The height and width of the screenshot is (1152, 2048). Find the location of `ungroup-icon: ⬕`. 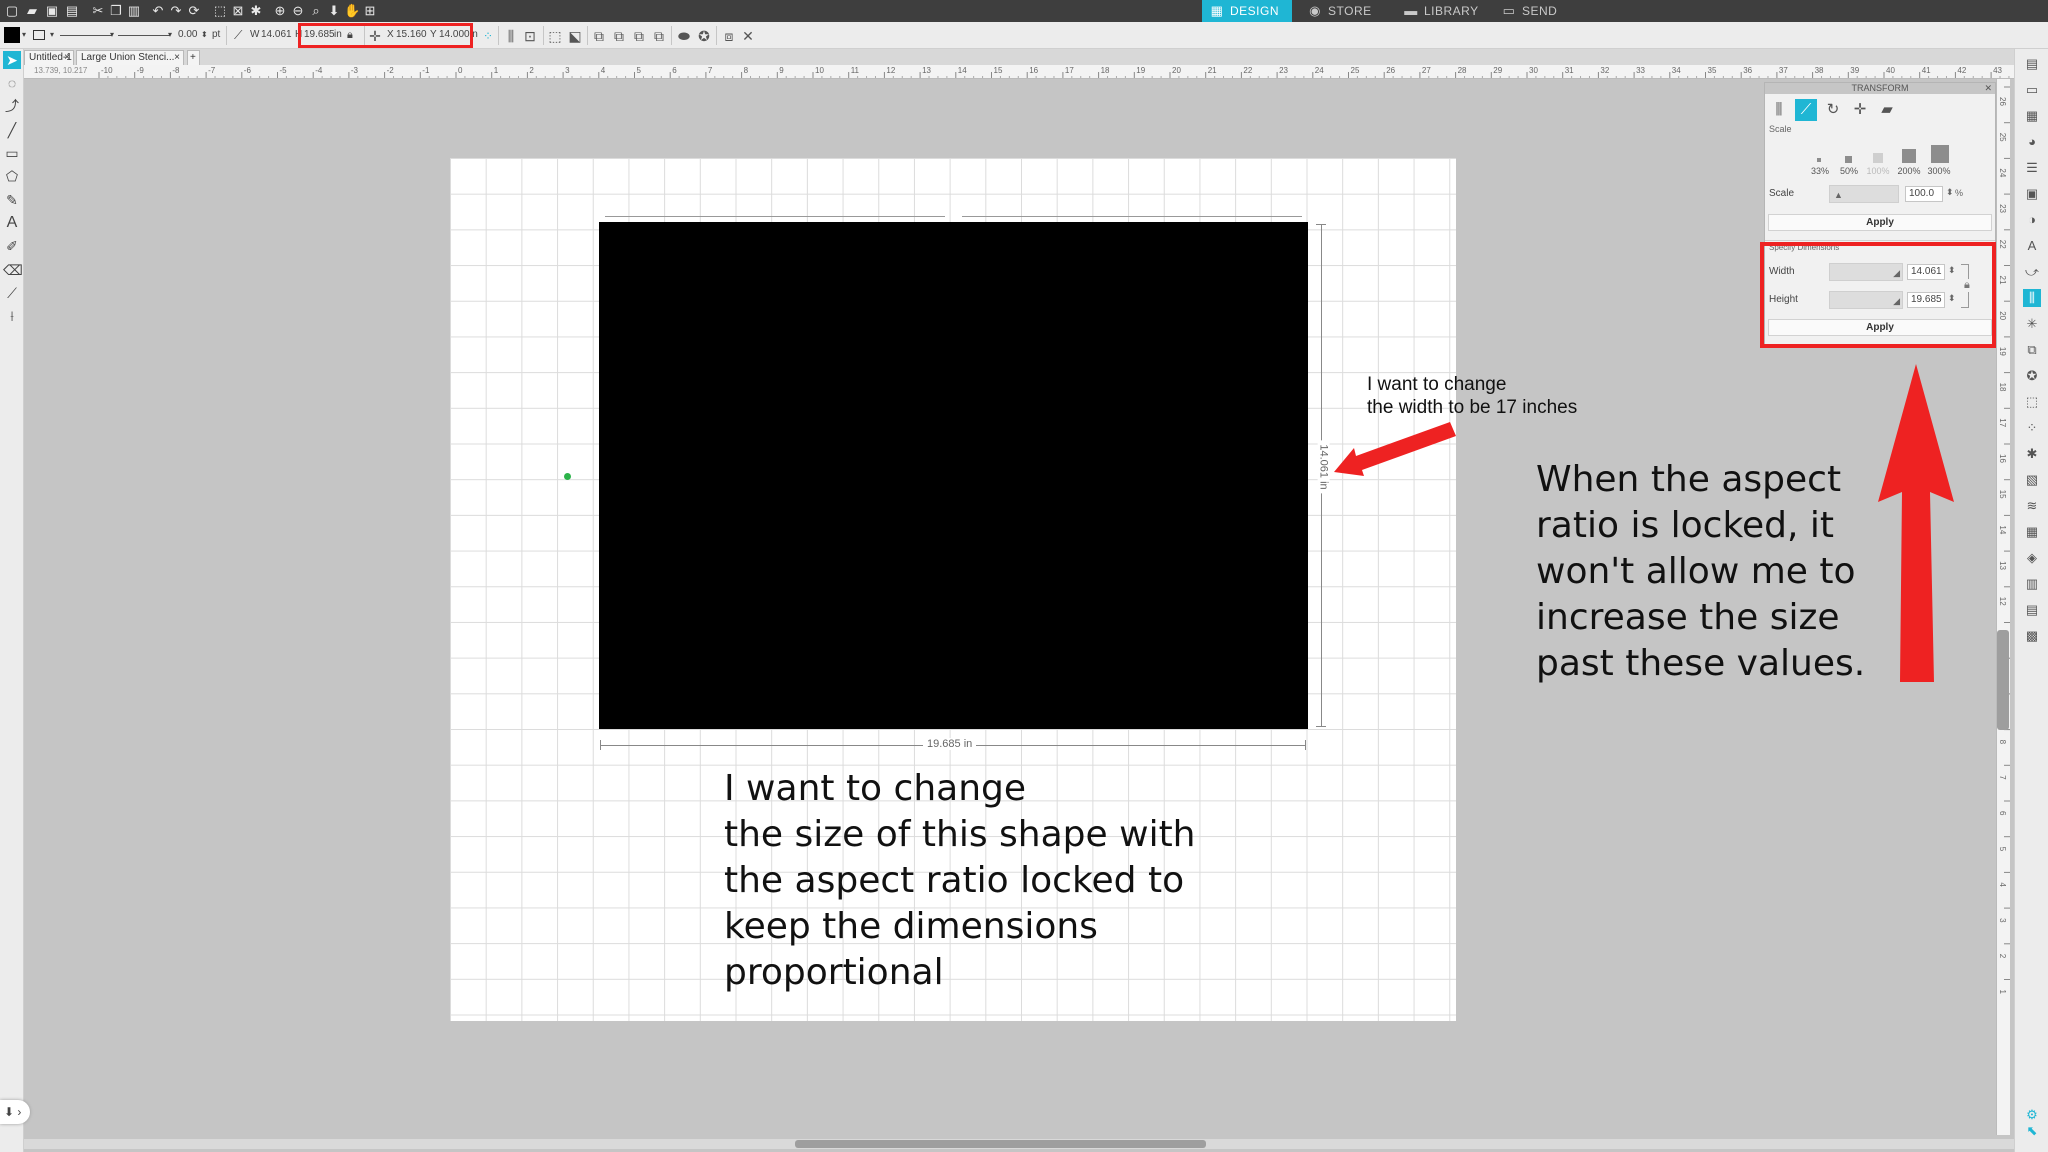

ungroup-icon: ⬕ is located at coordinates (575, 36).